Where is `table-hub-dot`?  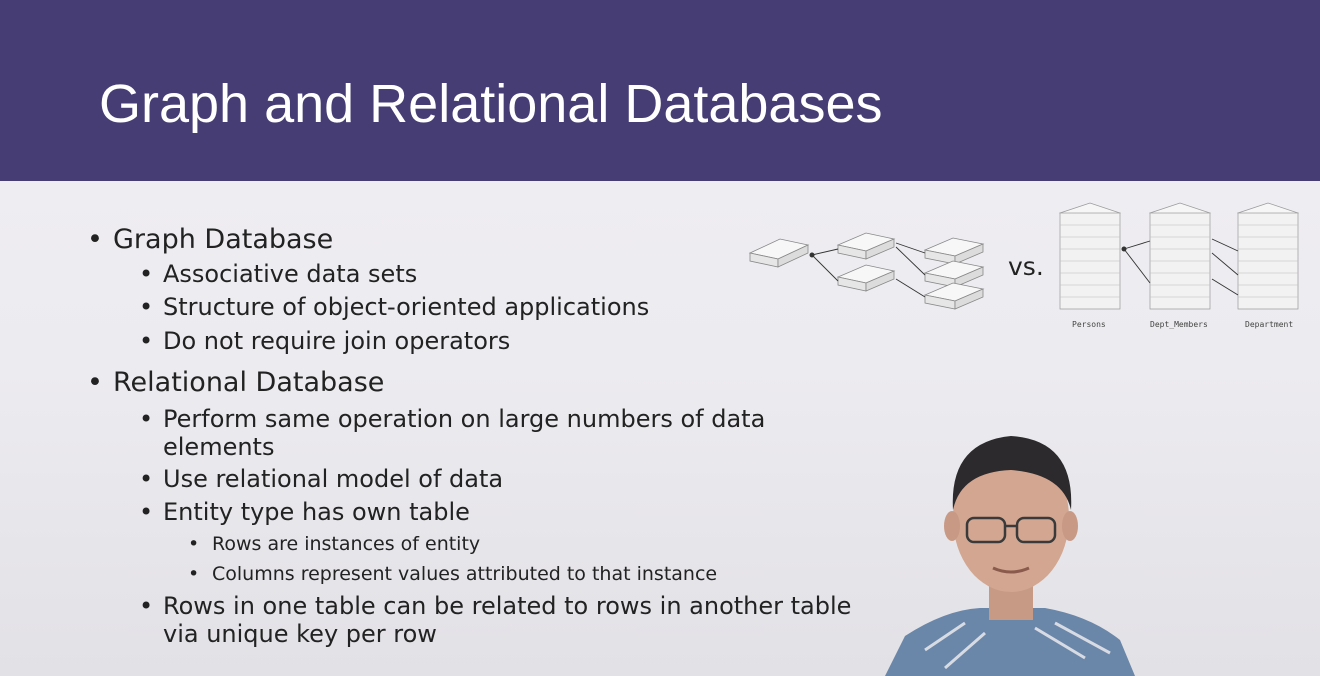 table-hub-dot is located at coordinates (1124, 249).